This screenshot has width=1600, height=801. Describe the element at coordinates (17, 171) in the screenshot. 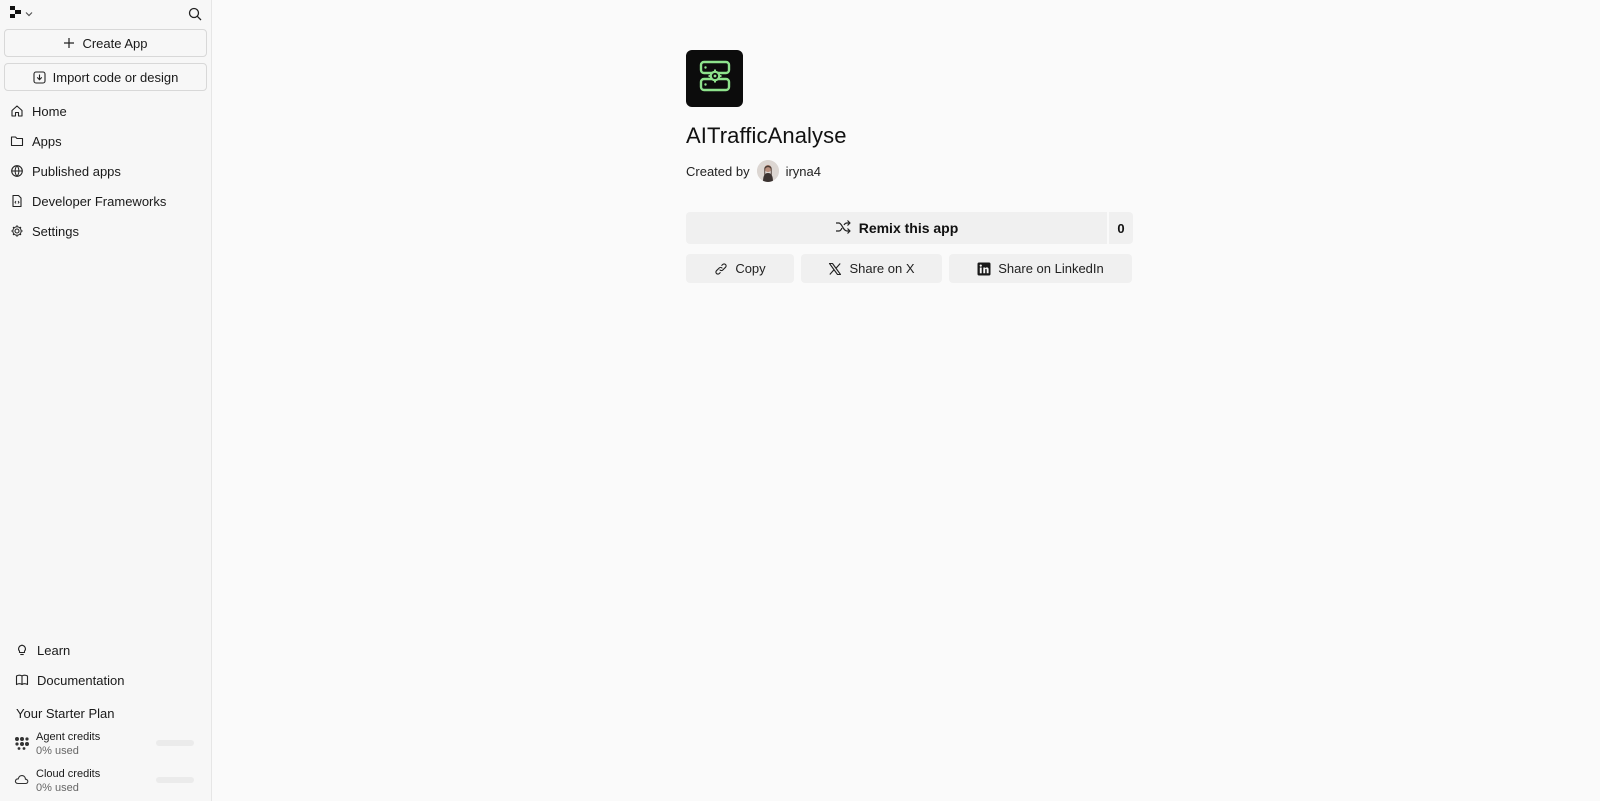

I see `globe-icon` at that location.